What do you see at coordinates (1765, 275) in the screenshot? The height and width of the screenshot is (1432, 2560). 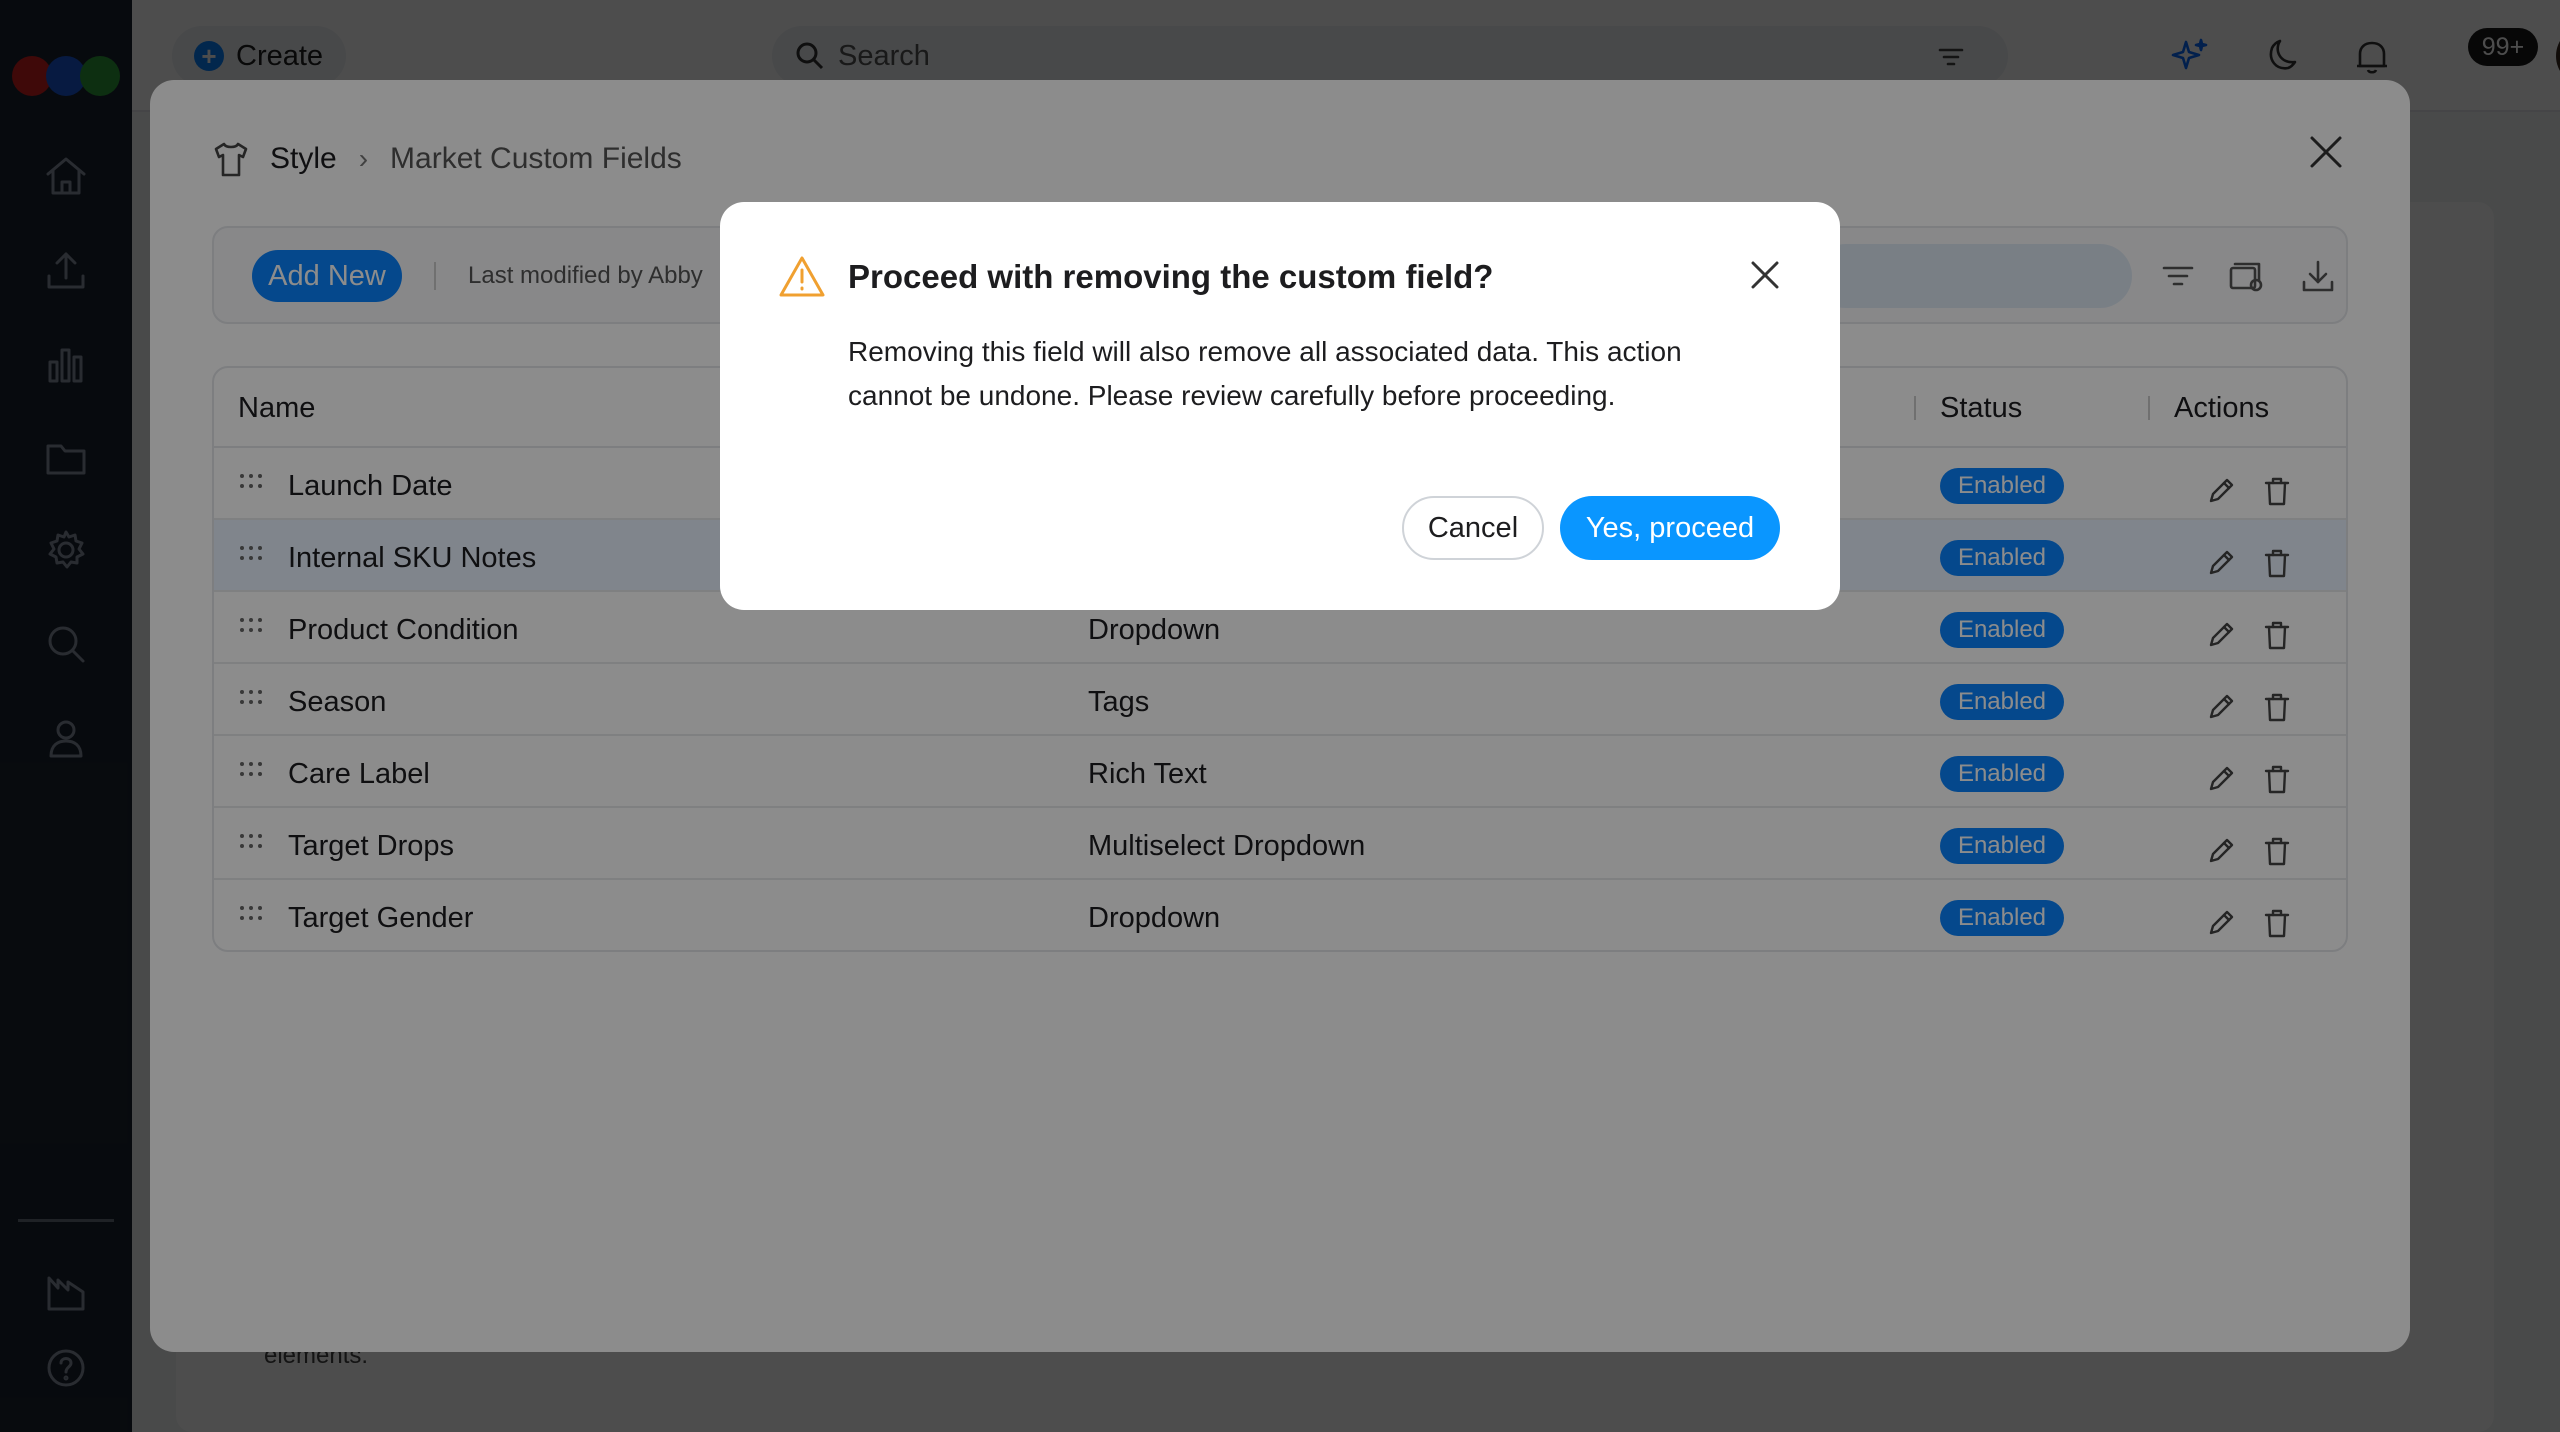 I see `dialog-close-icon` at bounding box center [1765, 275].